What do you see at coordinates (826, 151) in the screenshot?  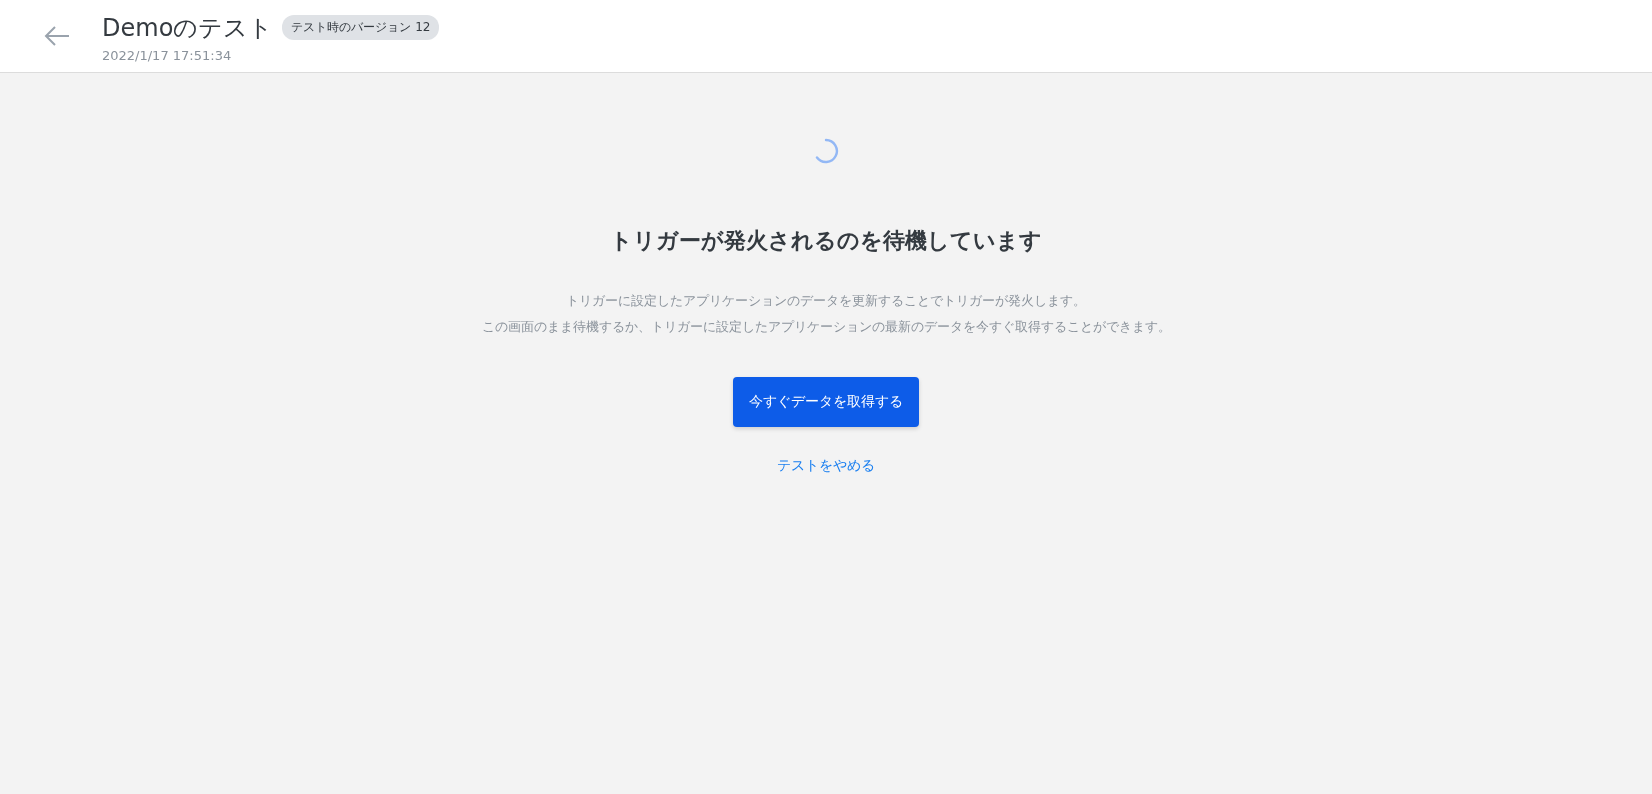 I see `loading-spinner-icon` at bounding box center [826, 151].